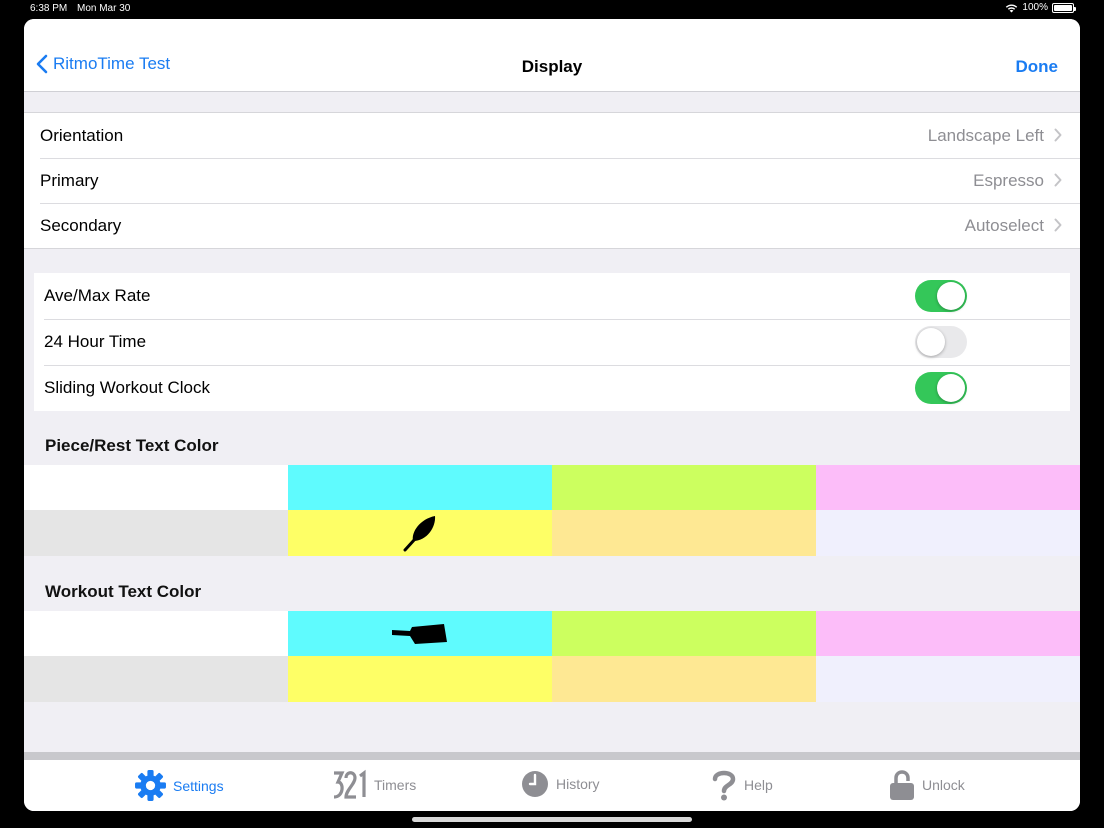 Image resolution: width=1104 pixels, height=828 pixels. Describe the element at coordinates (95, 341) in the screenshot. I see `toggle-label: 24 Hour Time` at that location.